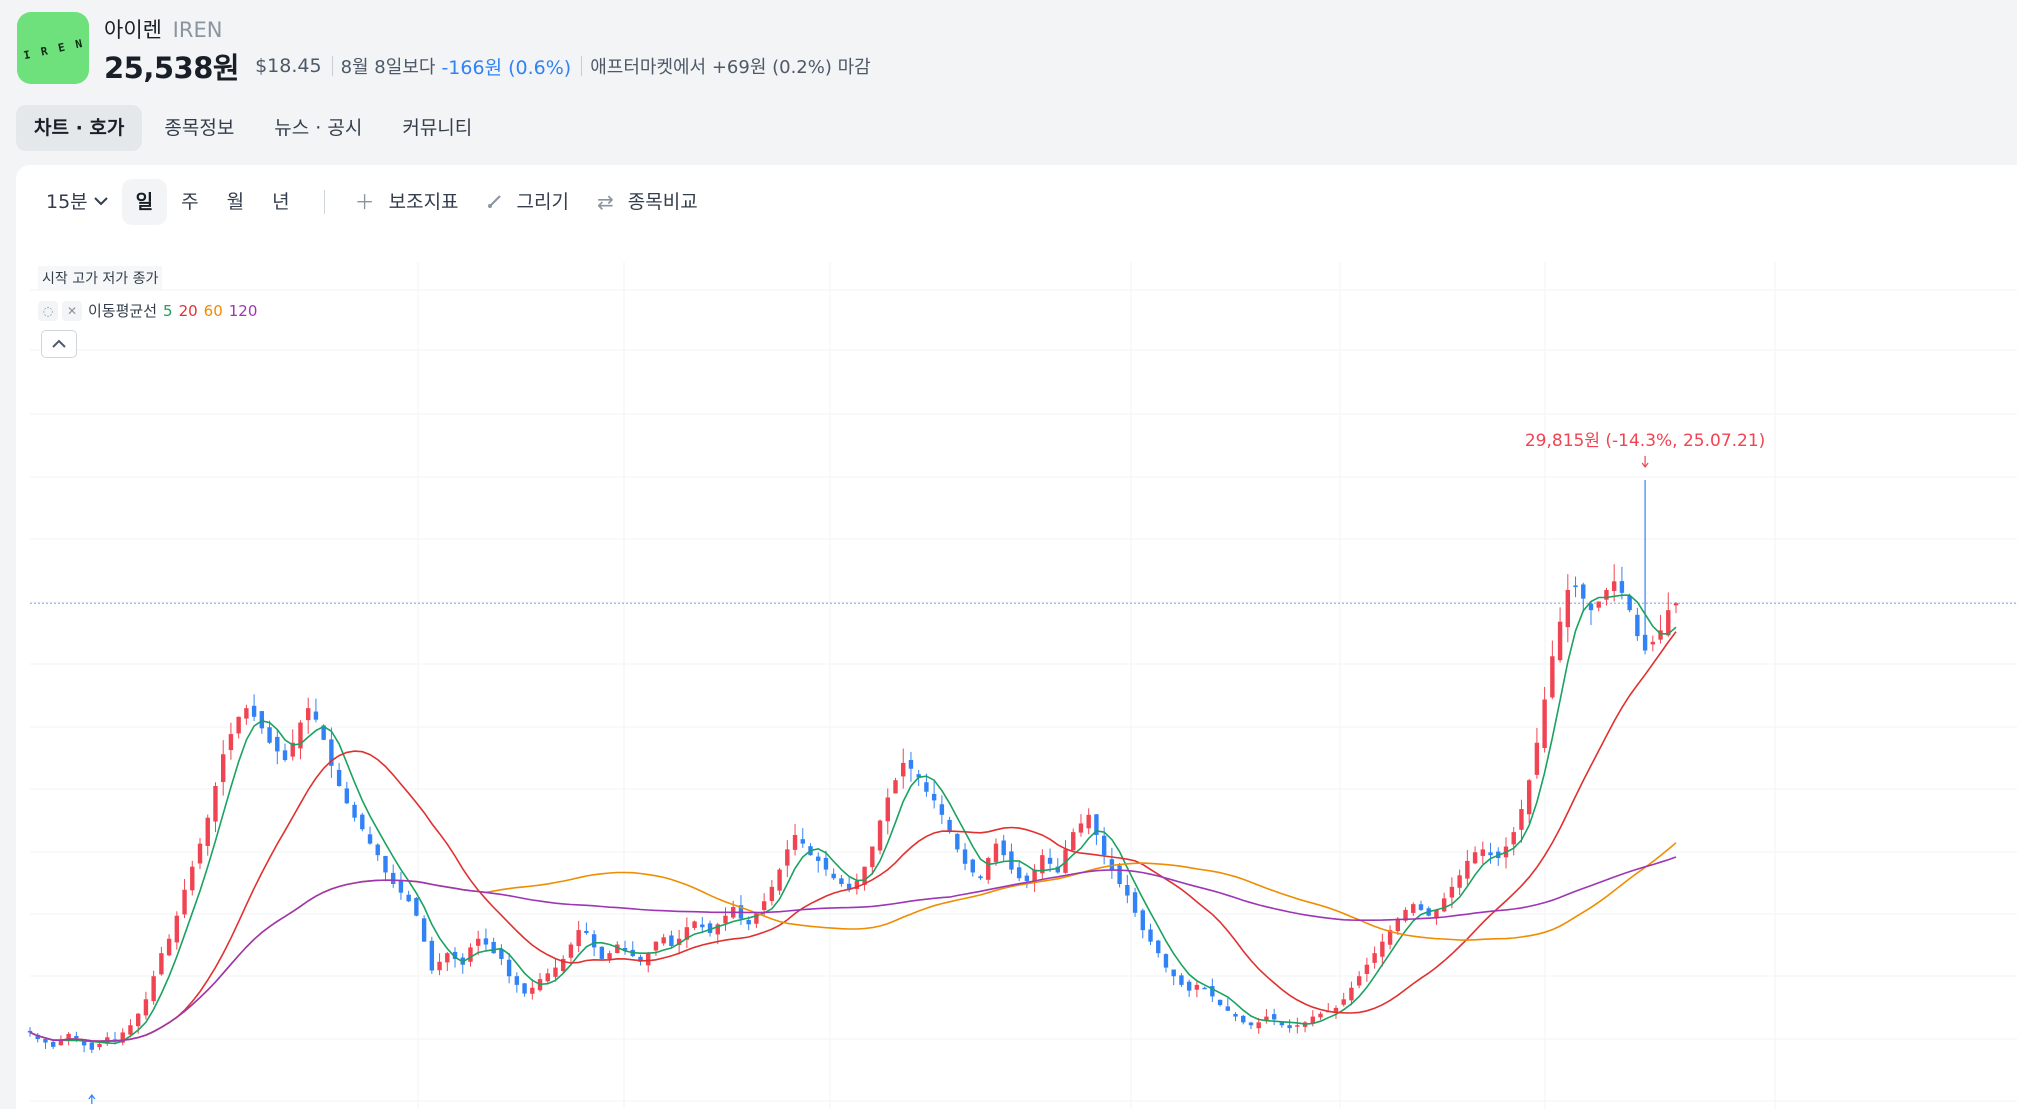 The image size is (2017, 1109). What do you see at coordinates (48, 310) in the screenshot?
I see `eye-off-icon: ◌` at bounding box center [48, 310].